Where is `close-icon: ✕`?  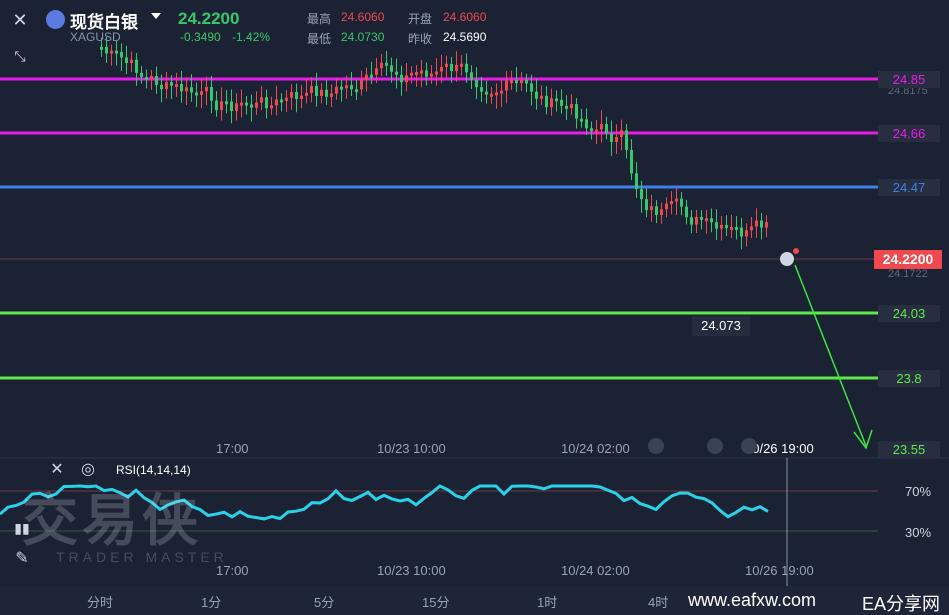 close-icon: ✕ is located at coordinates (20, 20).